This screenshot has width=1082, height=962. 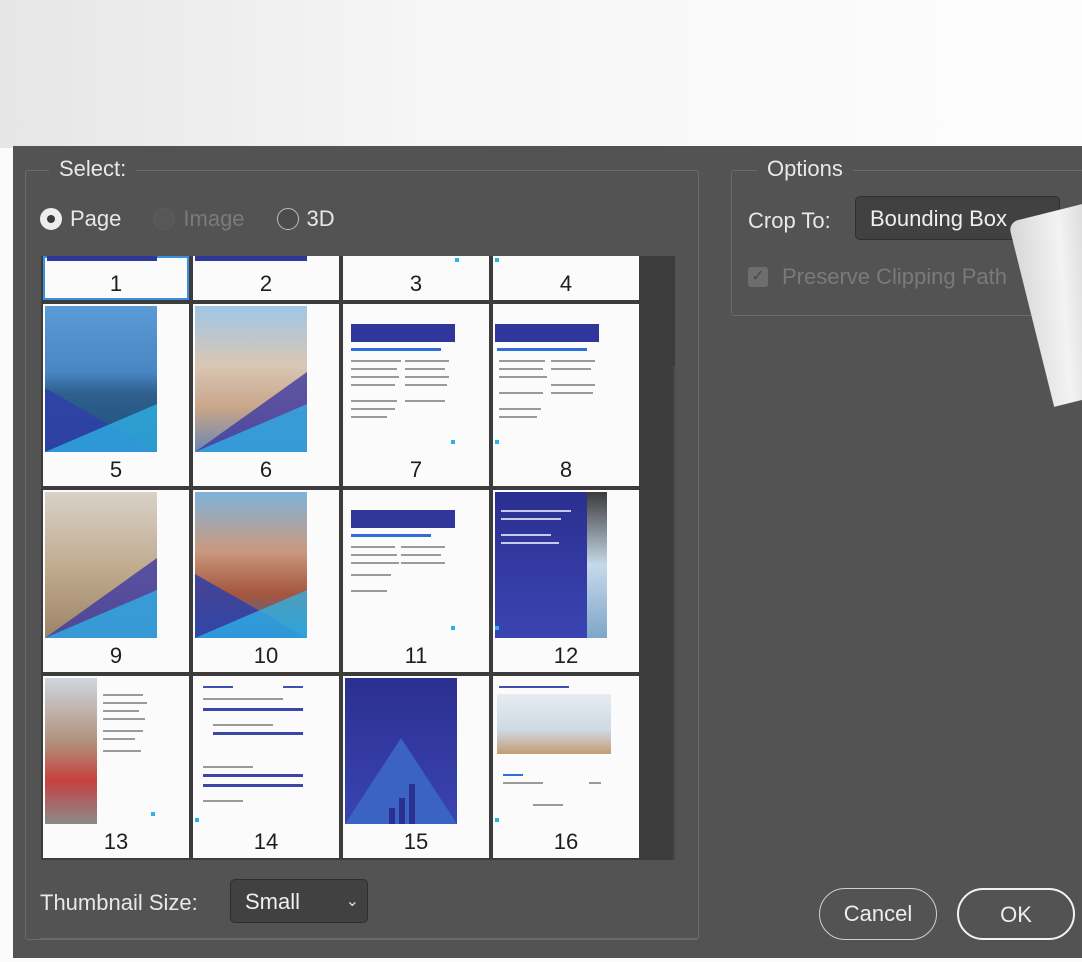 What do you see at coordinates (116, 655) in the screenshot?
I see `page-number: 9` at bounding box center [116, 655].